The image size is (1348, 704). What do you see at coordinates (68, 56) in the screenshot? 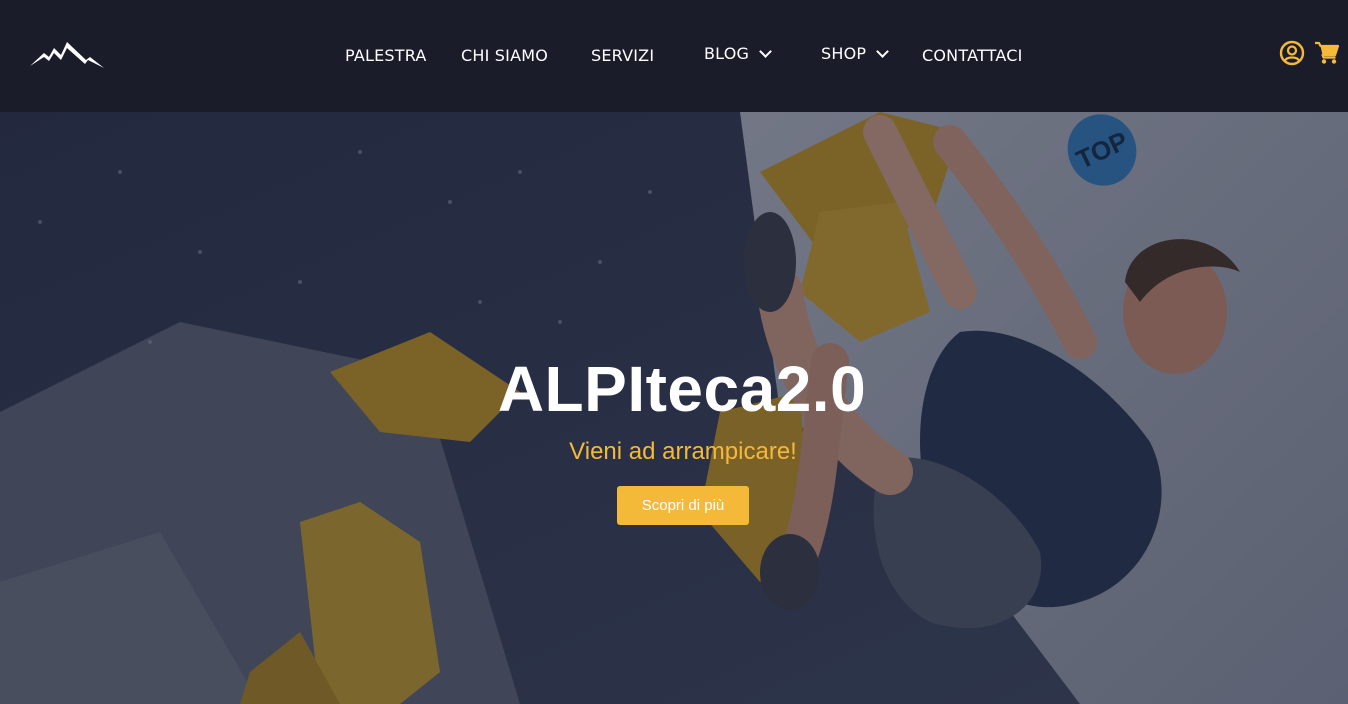
I see `mountain-logo-icon` at bounding box center [68, 56].